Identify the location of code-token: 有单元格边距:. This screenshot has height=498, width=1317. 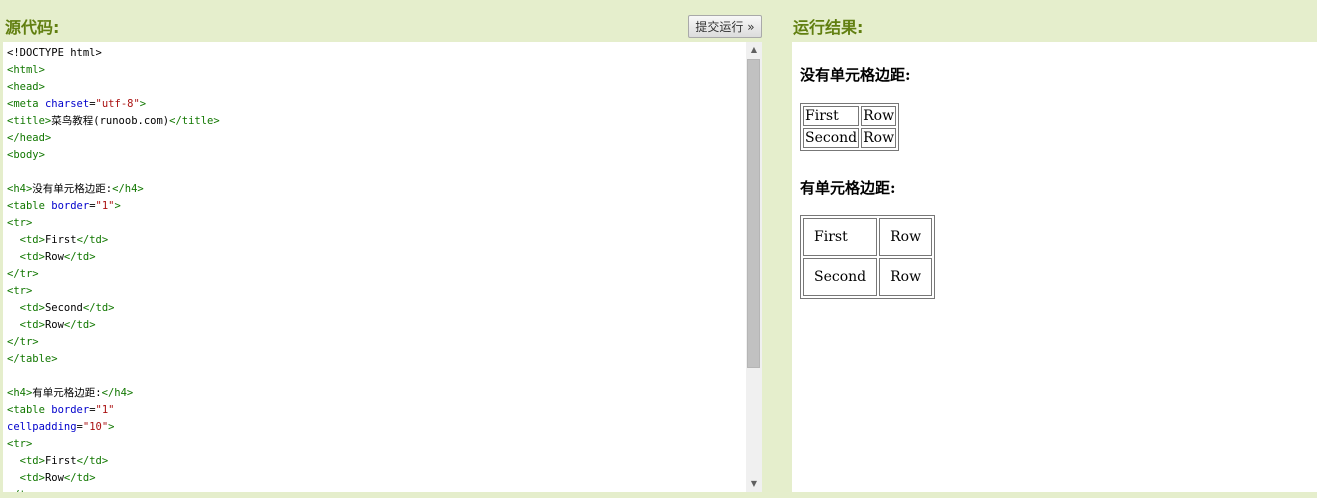
(67, 393).